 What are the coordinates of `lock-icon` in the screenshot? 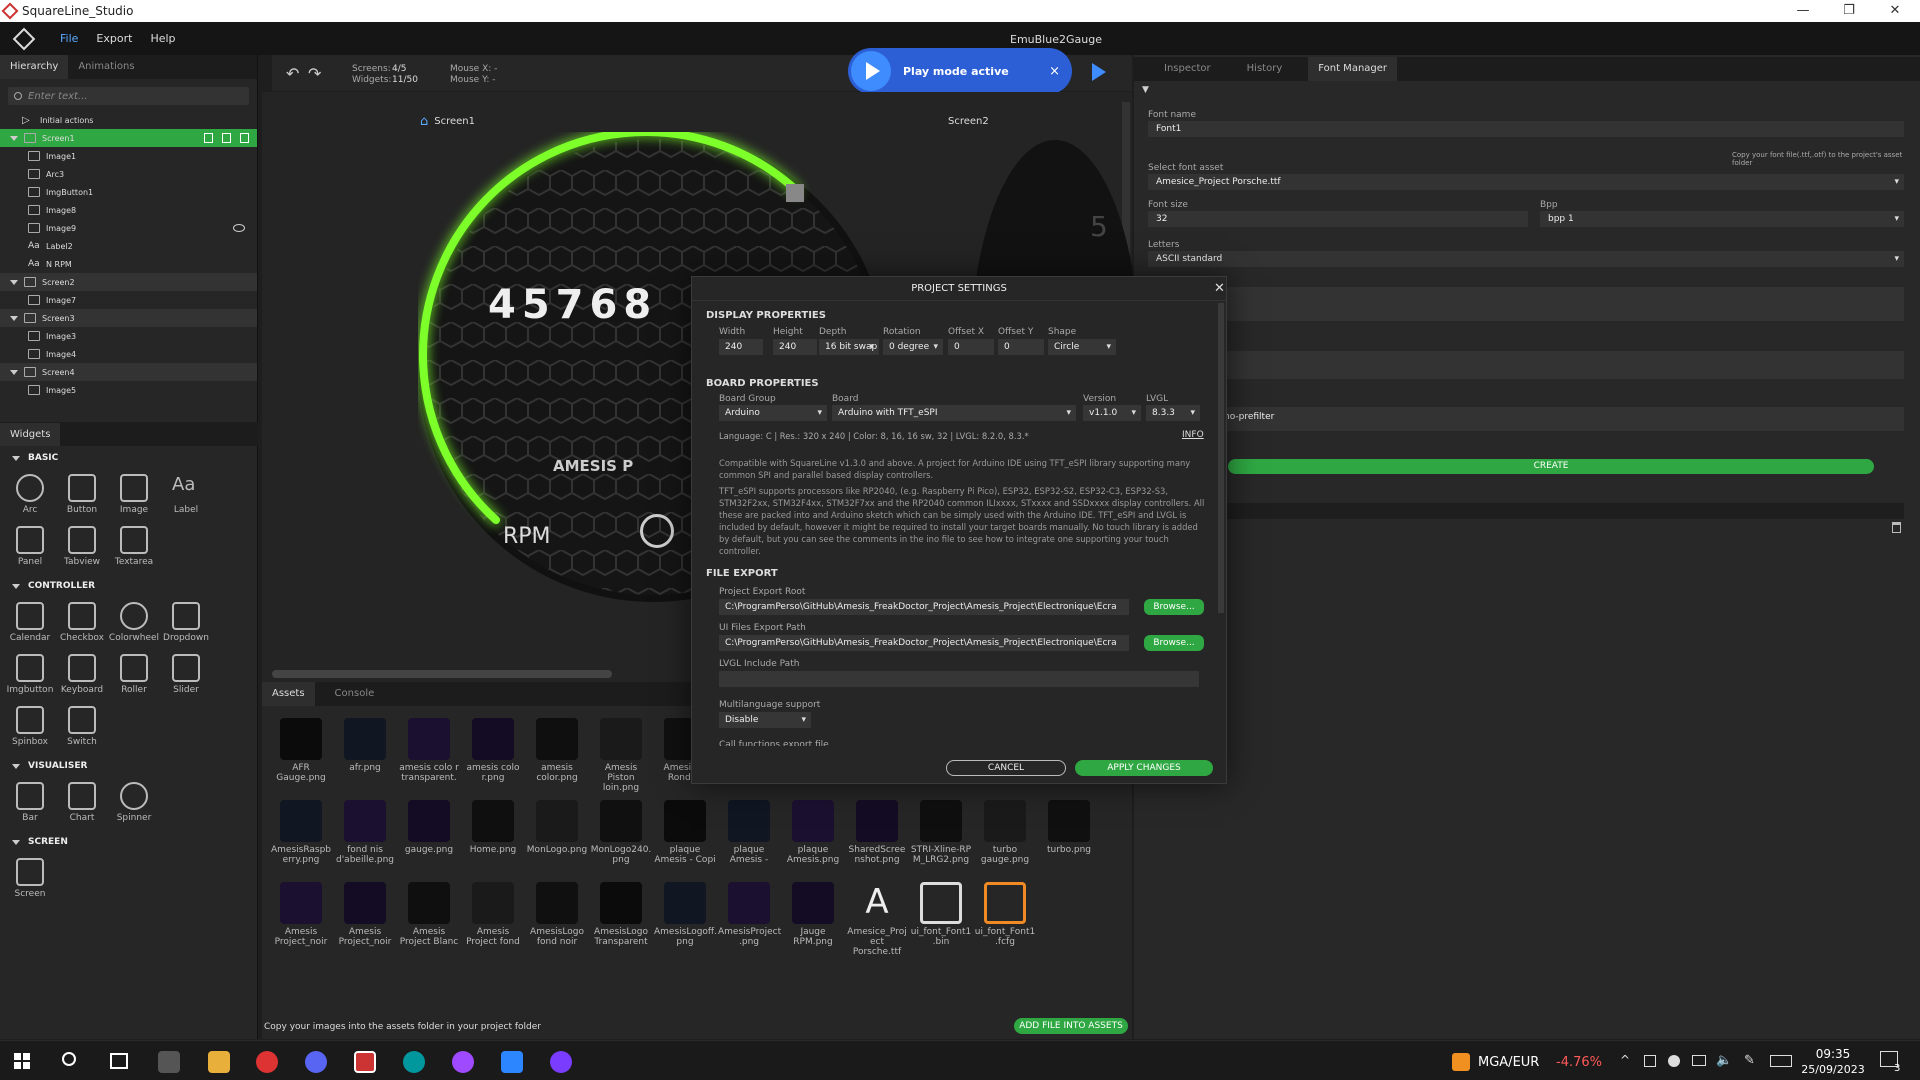 It's located at (226, 138).